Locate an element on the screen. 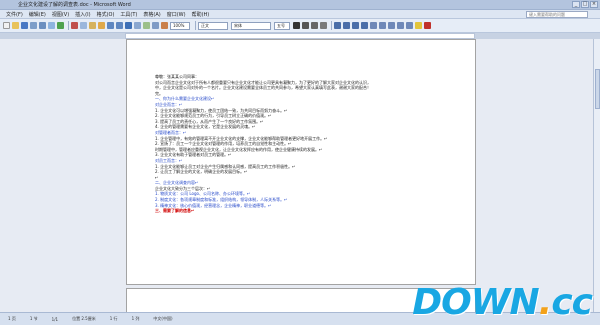 Image resolution: width=600 pixels, height=325 pixels. formatting-toolbar: 100% 正文 宋体 五号 is located at coordinates (300, 26).